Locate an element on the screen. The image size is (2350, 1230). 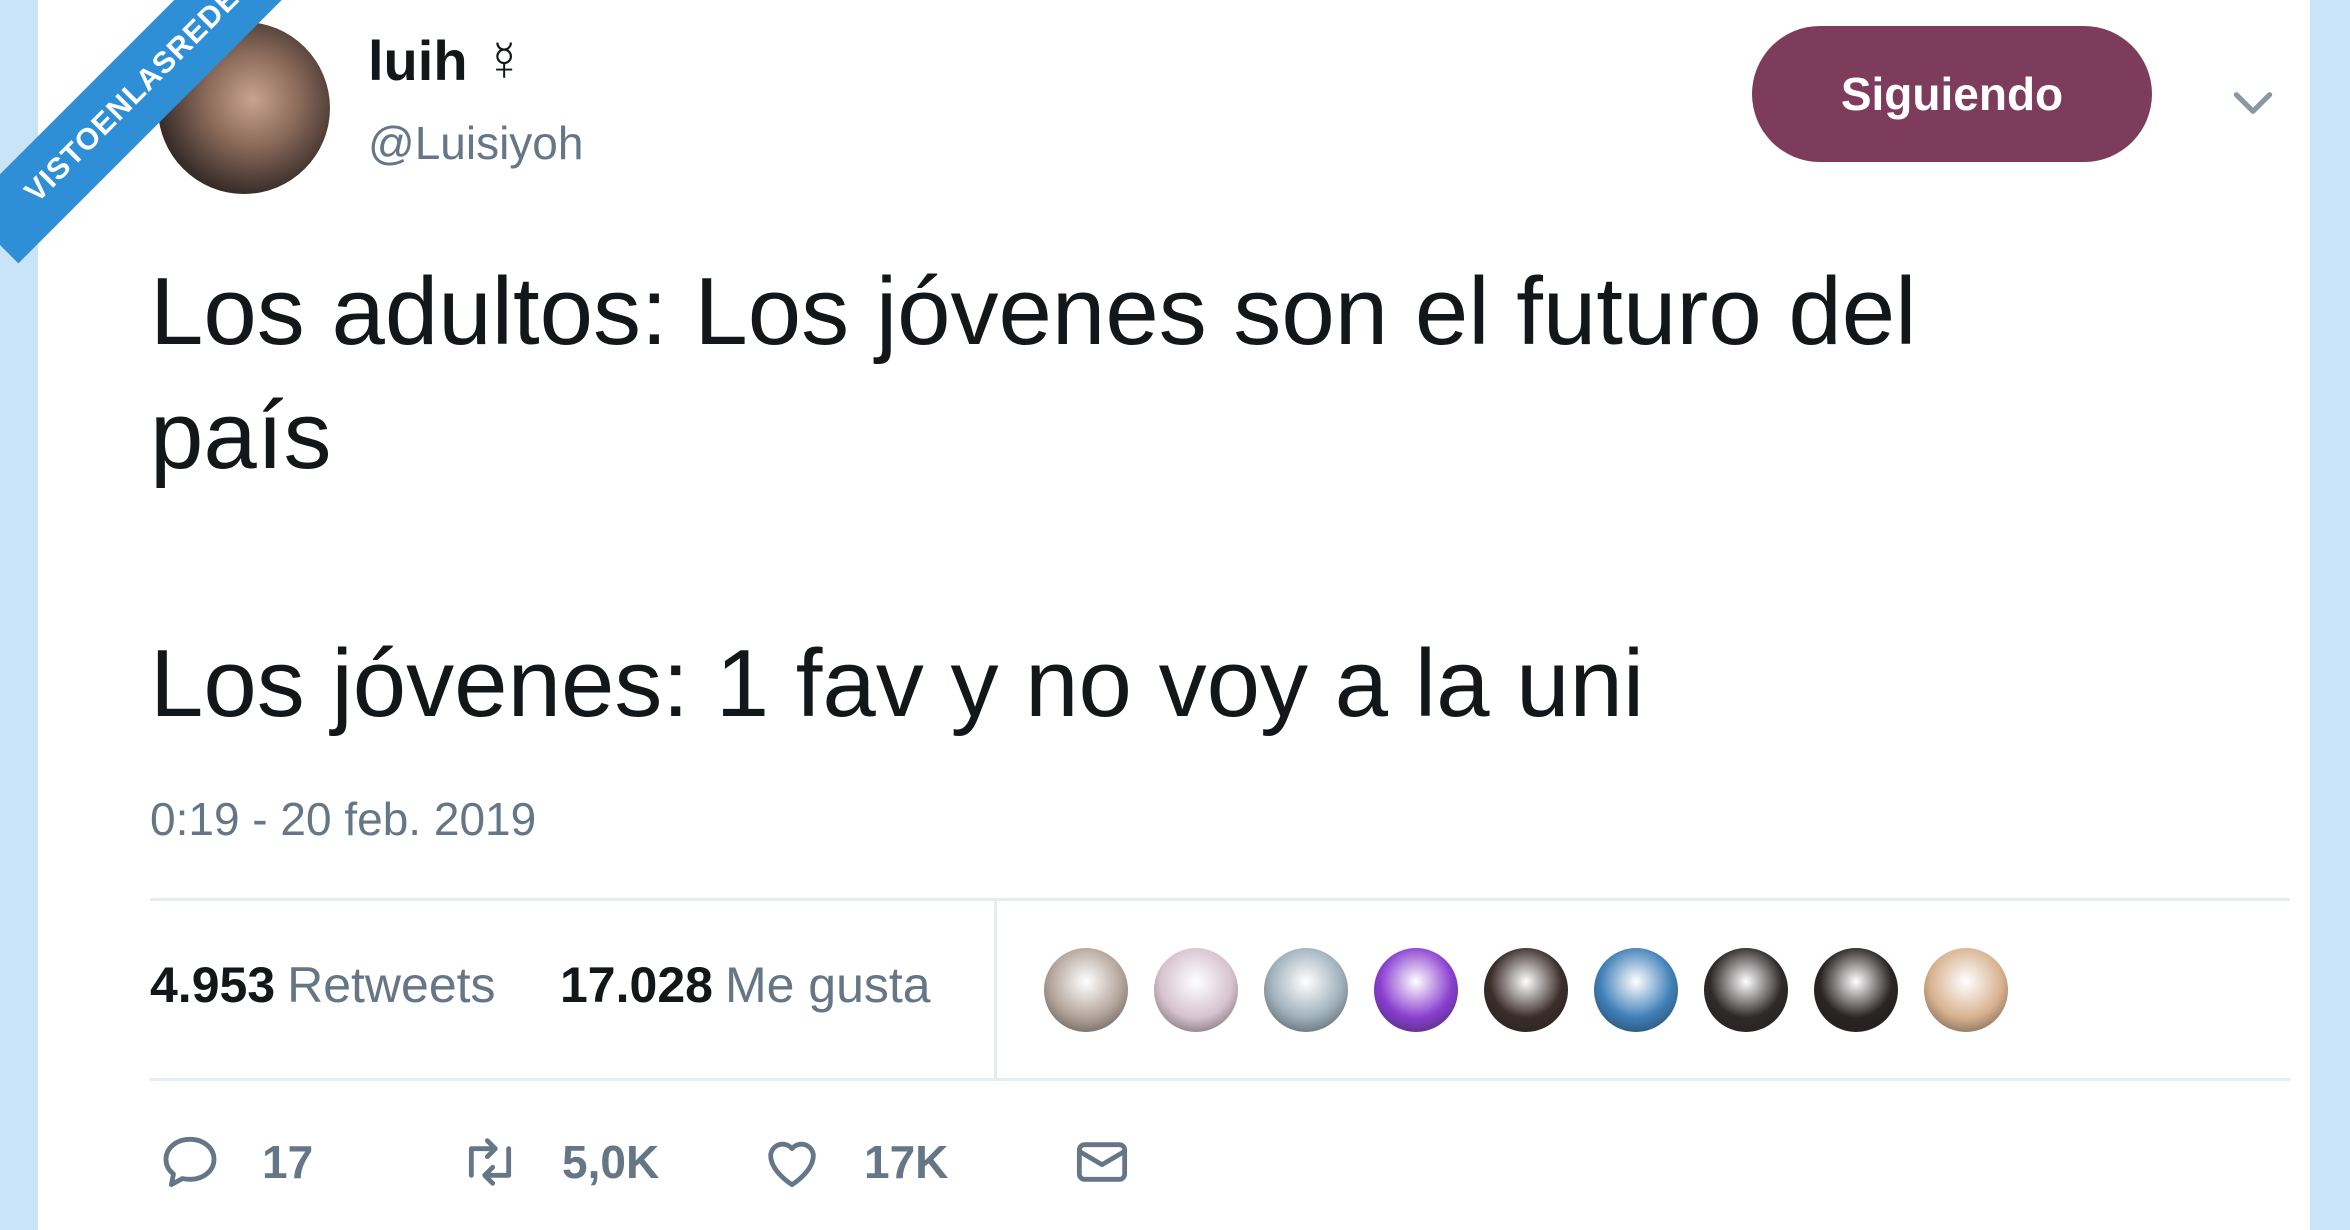
retweet-action: 5,0K is located at coordinates (558, 1162).